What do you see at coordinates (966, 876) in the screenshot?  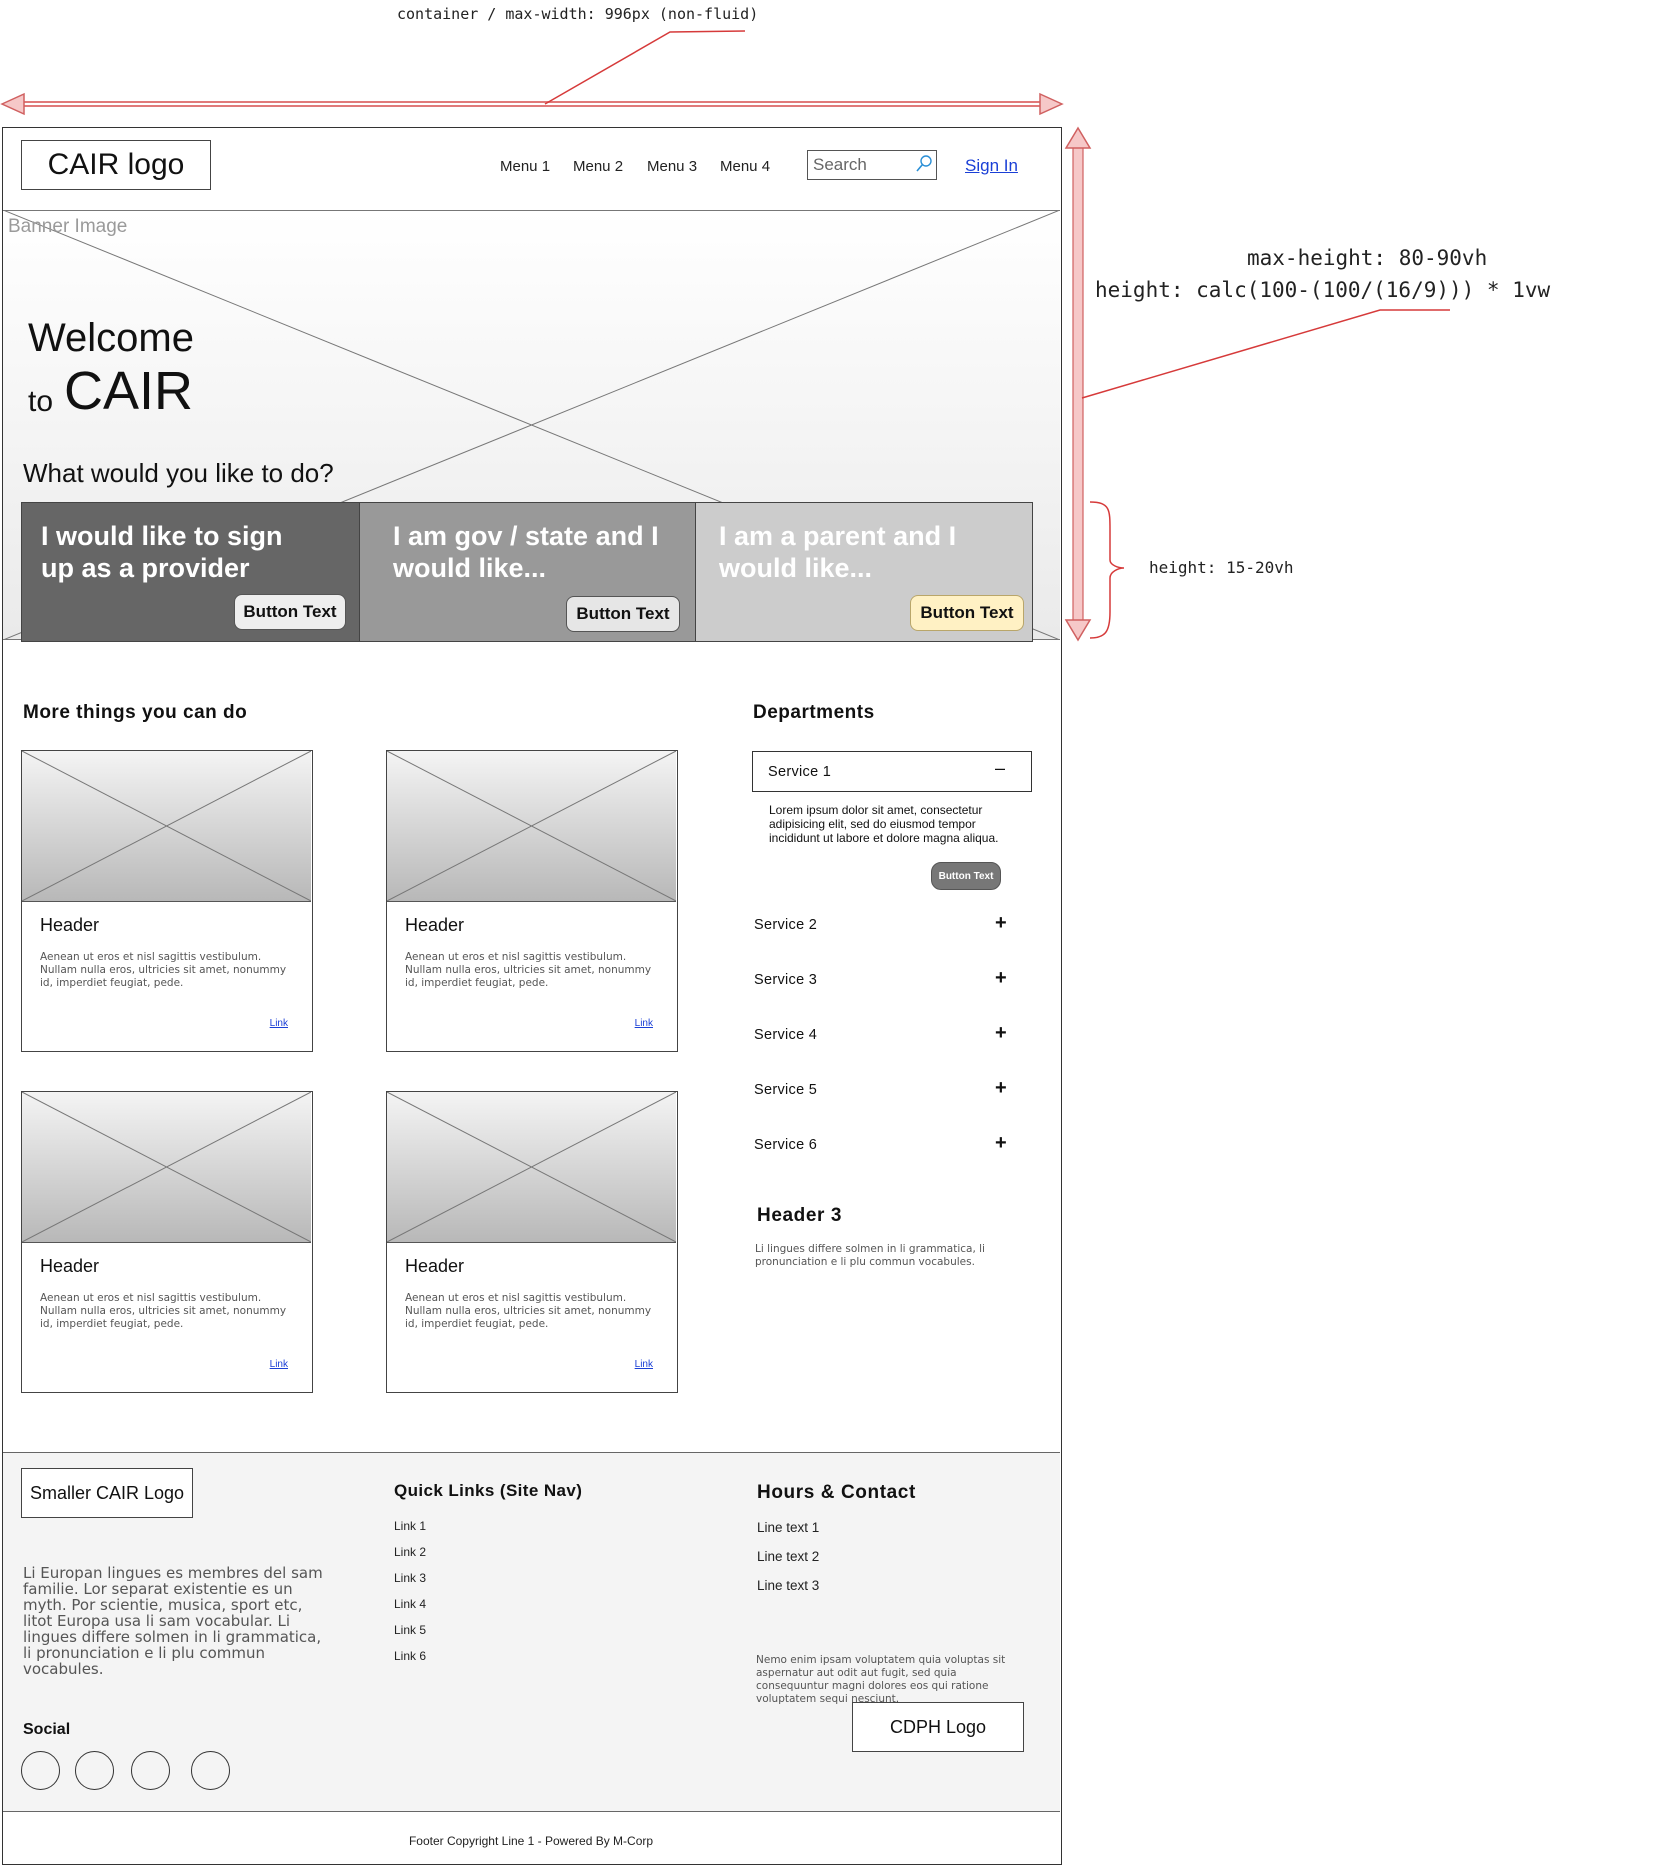 I see `service-1-button: Button Text` at bounding box center [966, 876].